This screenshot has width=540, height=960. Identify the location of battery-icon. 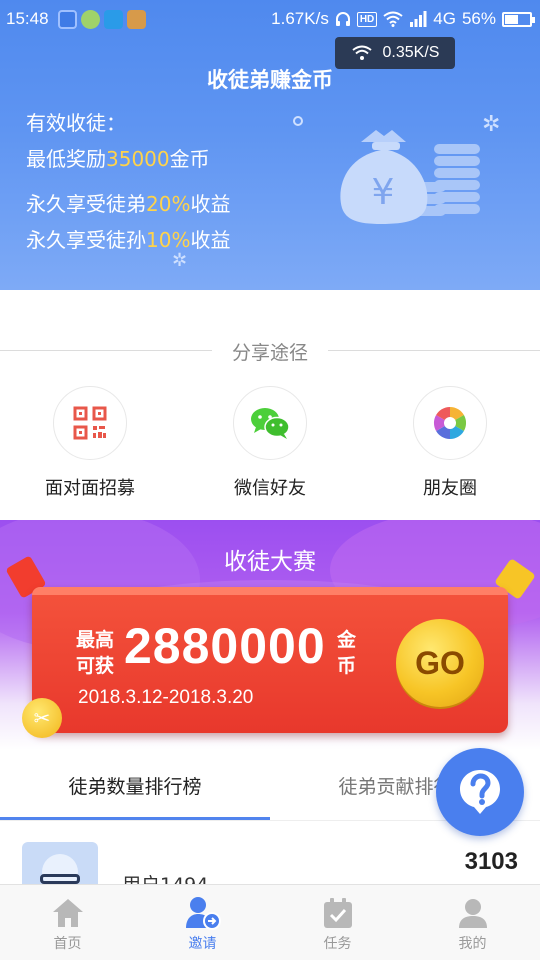
(518, 19).